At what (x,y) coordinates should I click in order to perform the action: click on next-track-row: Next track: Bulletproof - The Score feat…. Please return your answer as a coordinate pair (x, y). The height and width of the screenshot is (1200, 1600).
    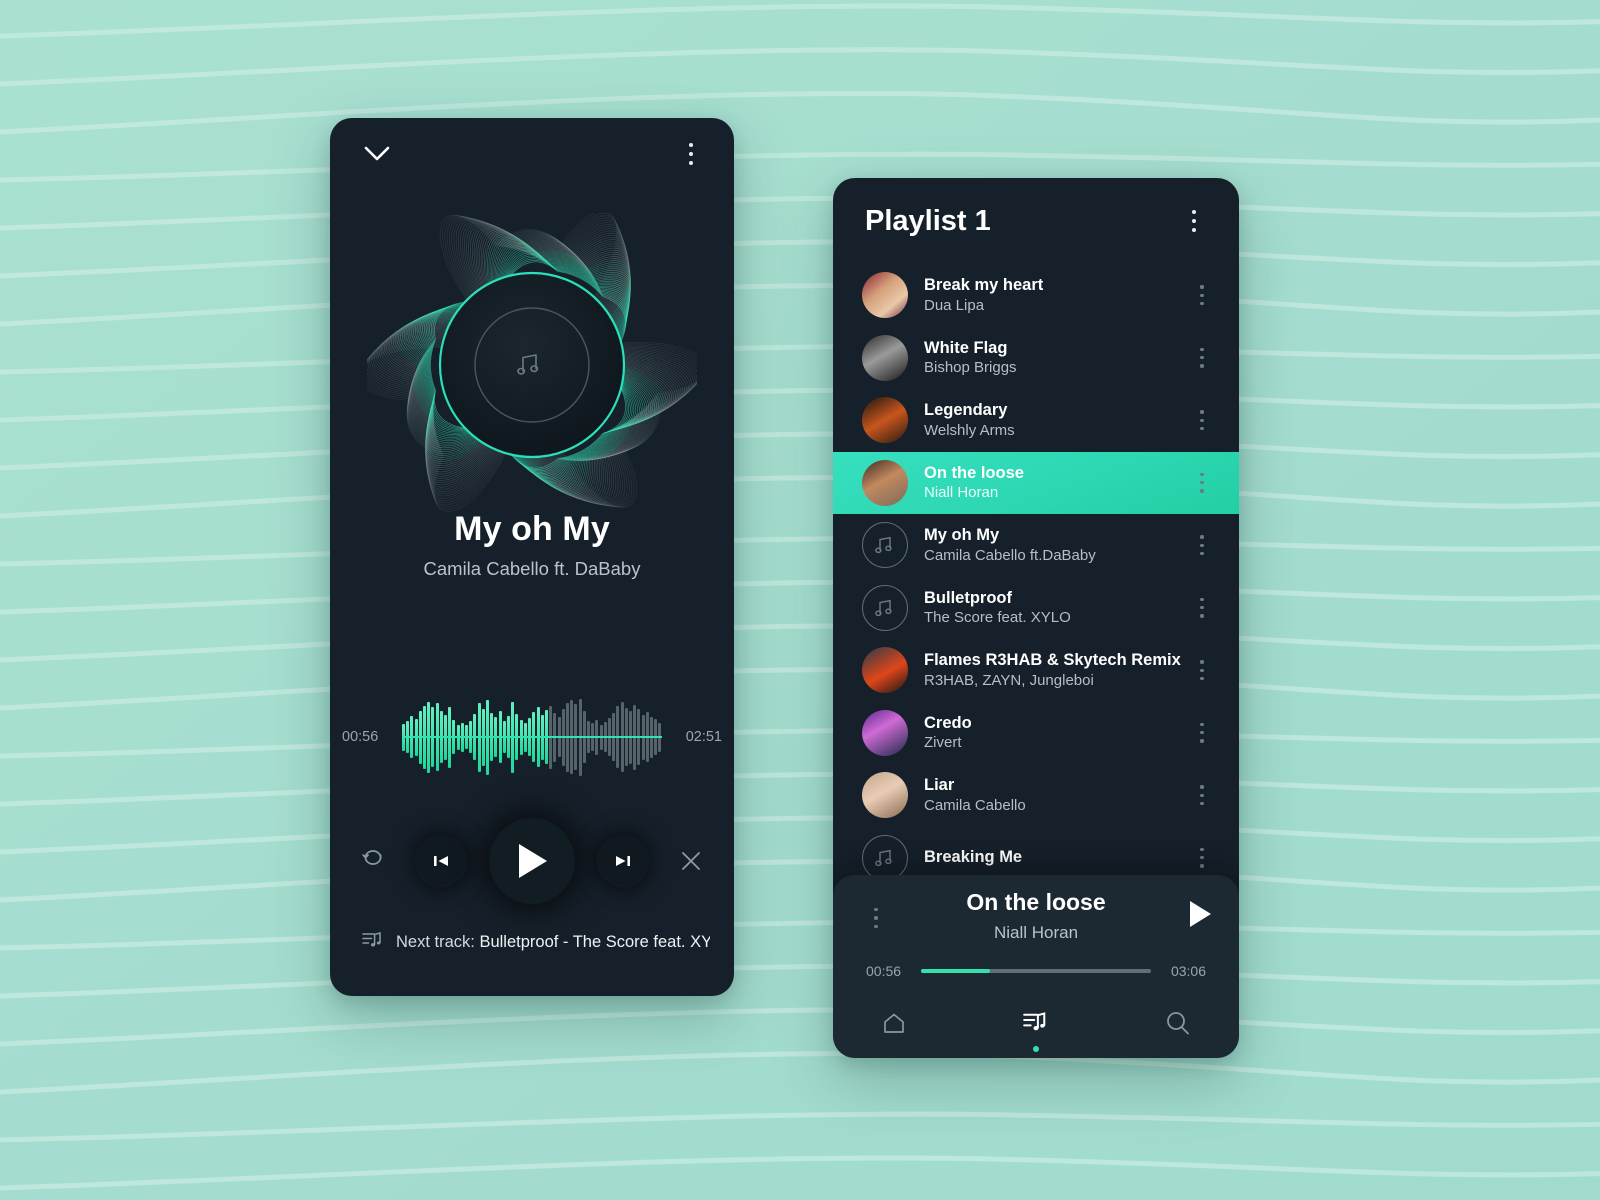
    Looking at the image, I should click on (536, 942).